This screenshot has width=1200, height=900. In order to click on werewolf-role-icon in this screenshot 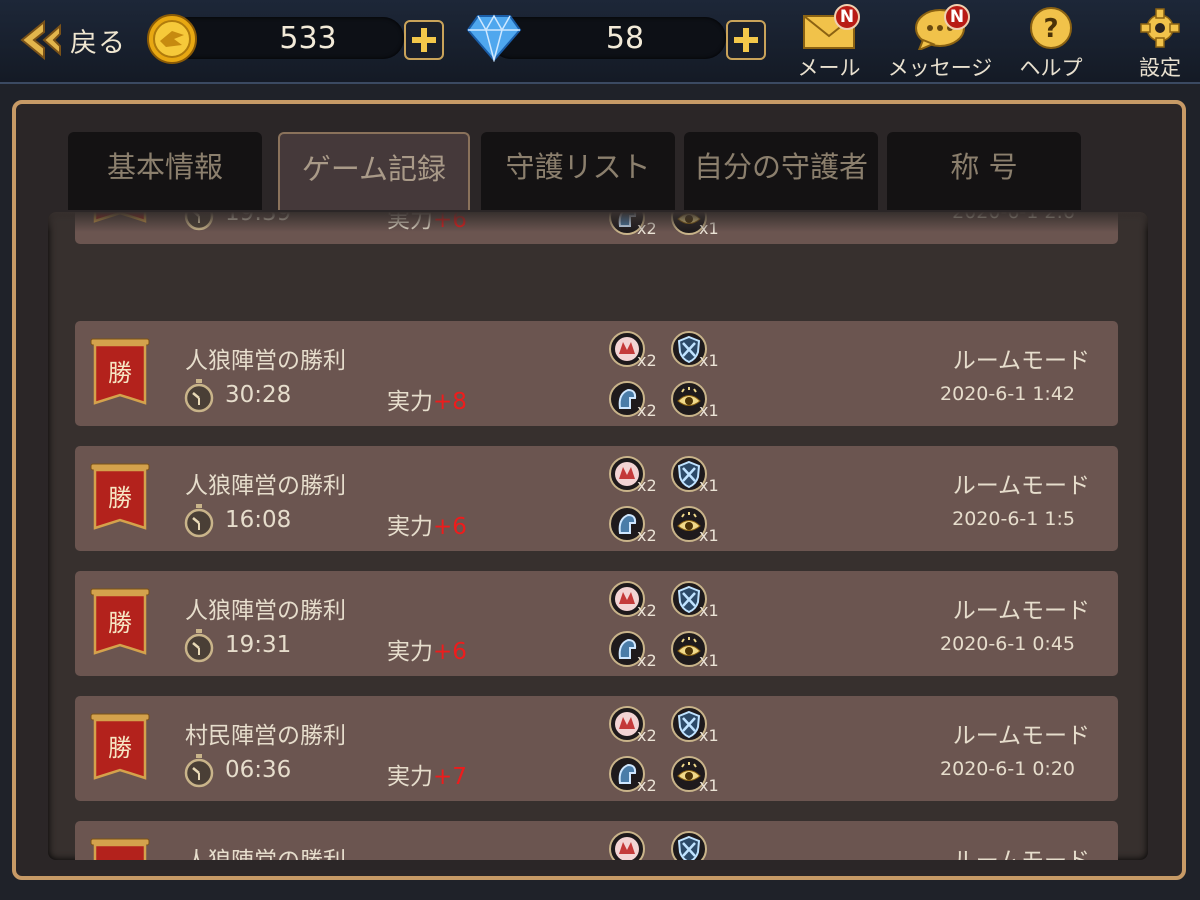, I will do `click(627, 845)`.